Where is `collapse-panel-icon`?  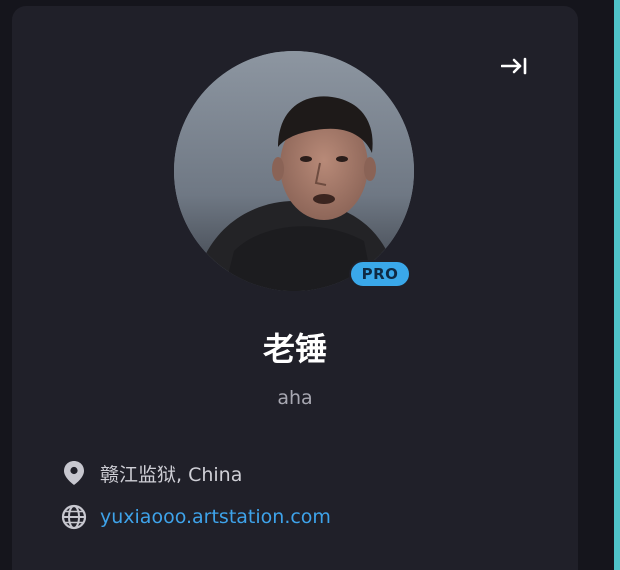 collapse-panel-icon is located at coordinates (514, 66).